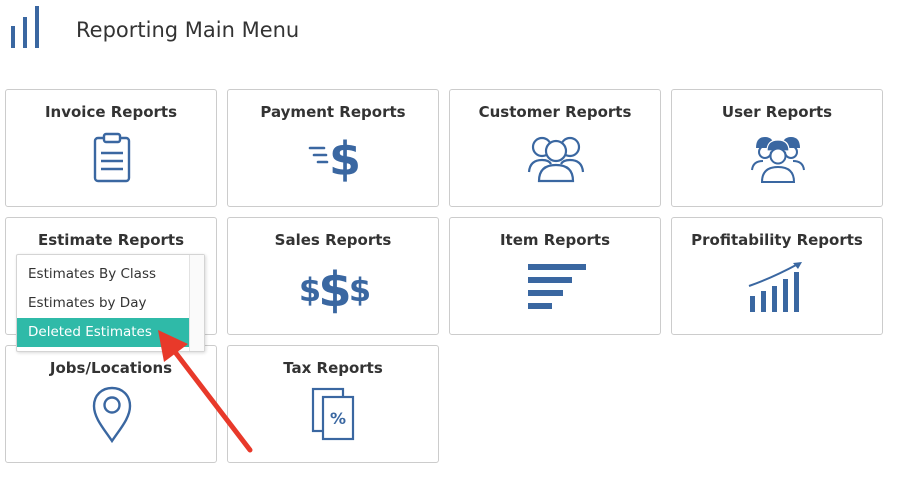 This screenshot has width=903, height=482. I want to click on tile-invoice-reports: Invoice Reports, so click(111, 148).